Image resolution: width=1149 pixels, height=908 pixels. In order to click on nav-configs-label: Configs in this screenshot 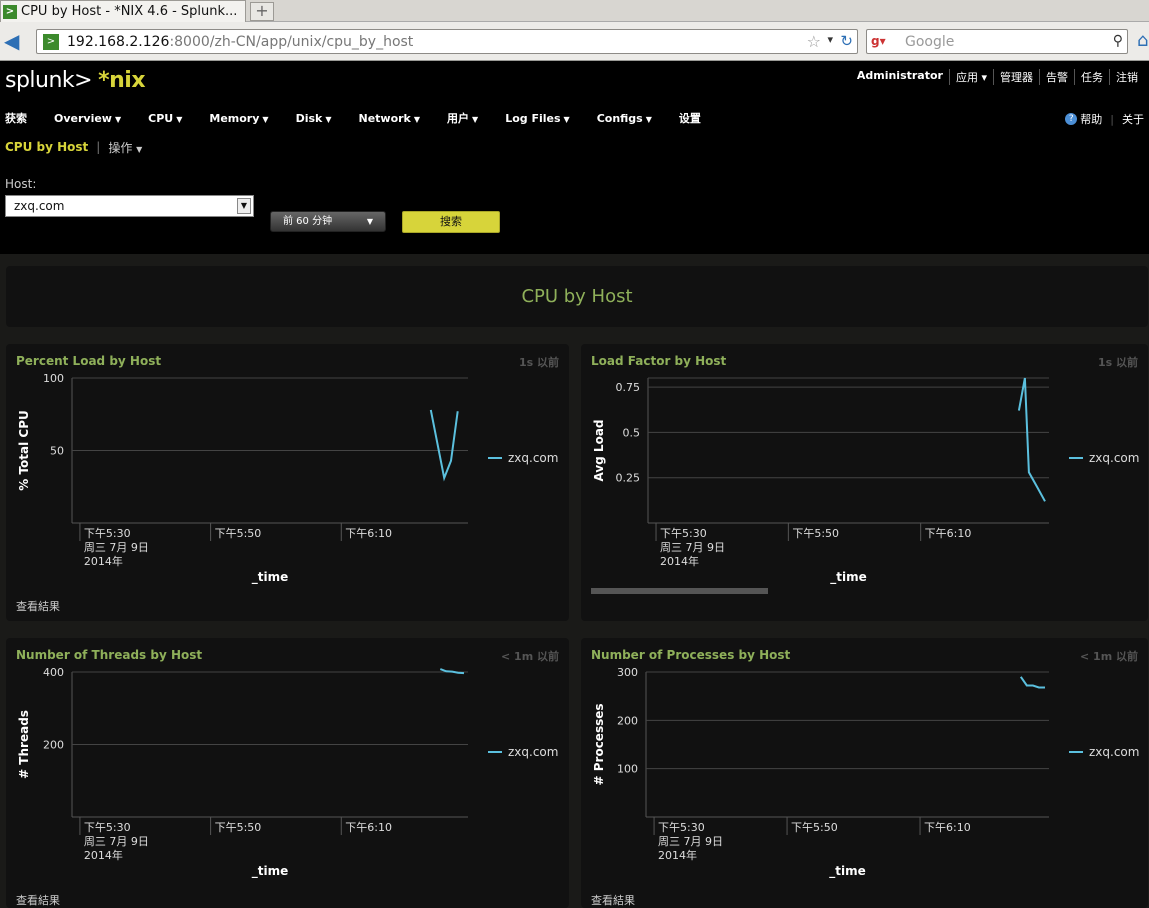, I will do `click(619, 118)`.